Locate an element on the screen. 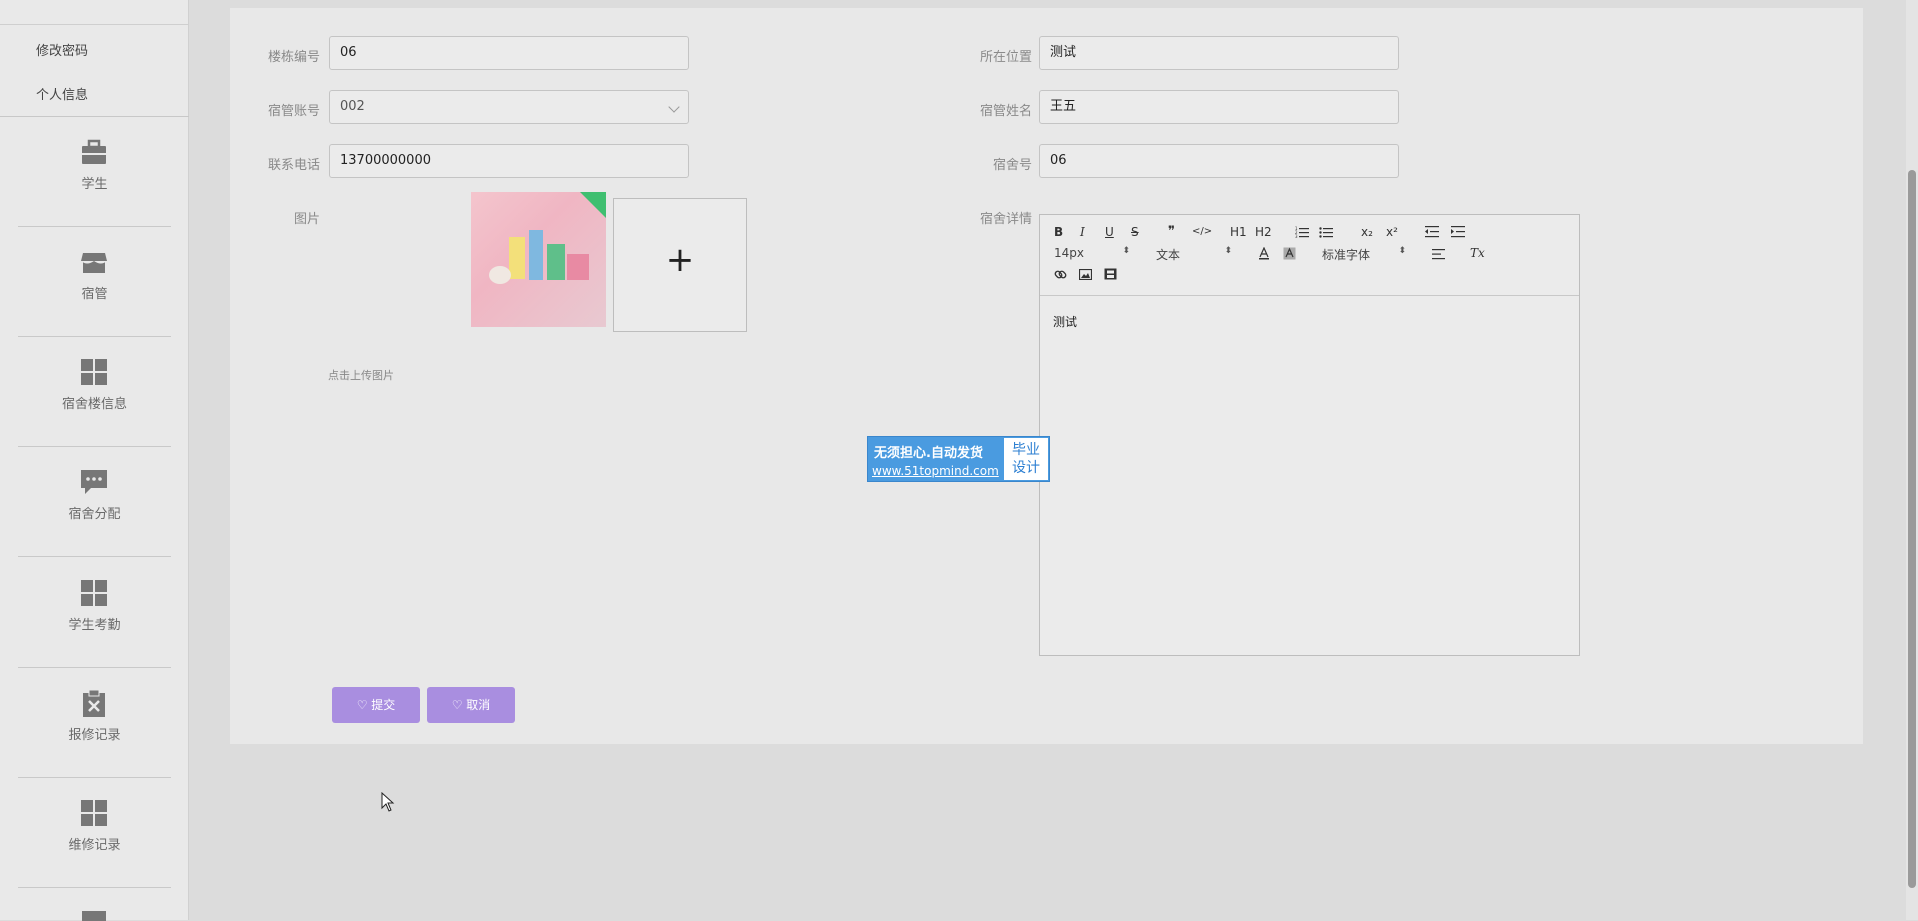 The image size is (1918, 921). building-no-label: 楼栋编号 is located at coordinates (293, 57).